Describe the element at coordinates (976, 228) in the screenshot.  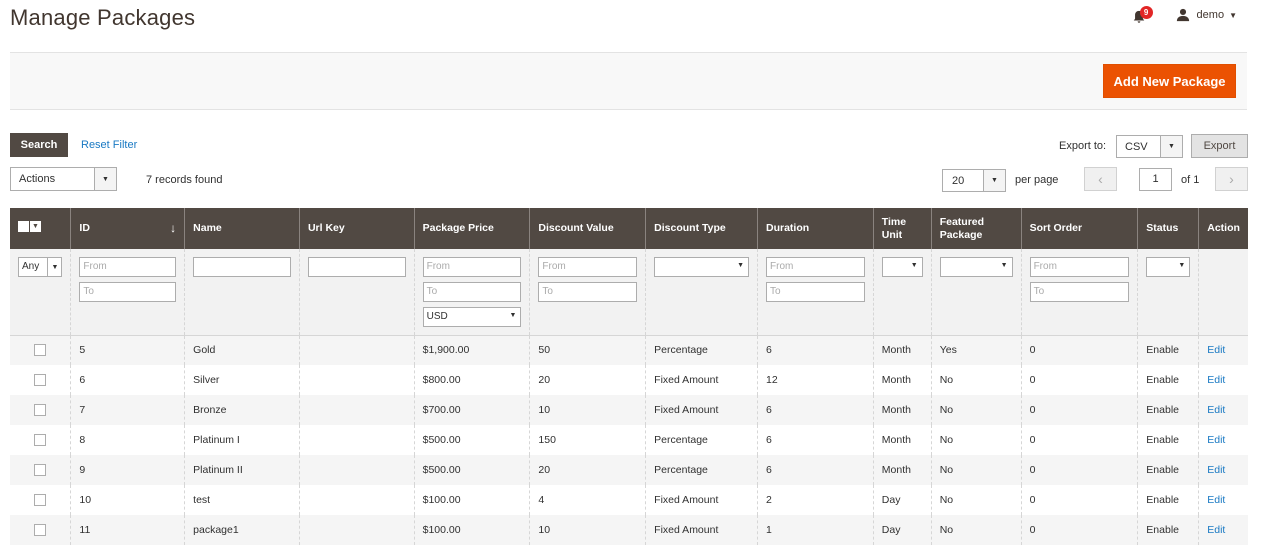
I see `column-header-featured-package: Featured Package` at that location.